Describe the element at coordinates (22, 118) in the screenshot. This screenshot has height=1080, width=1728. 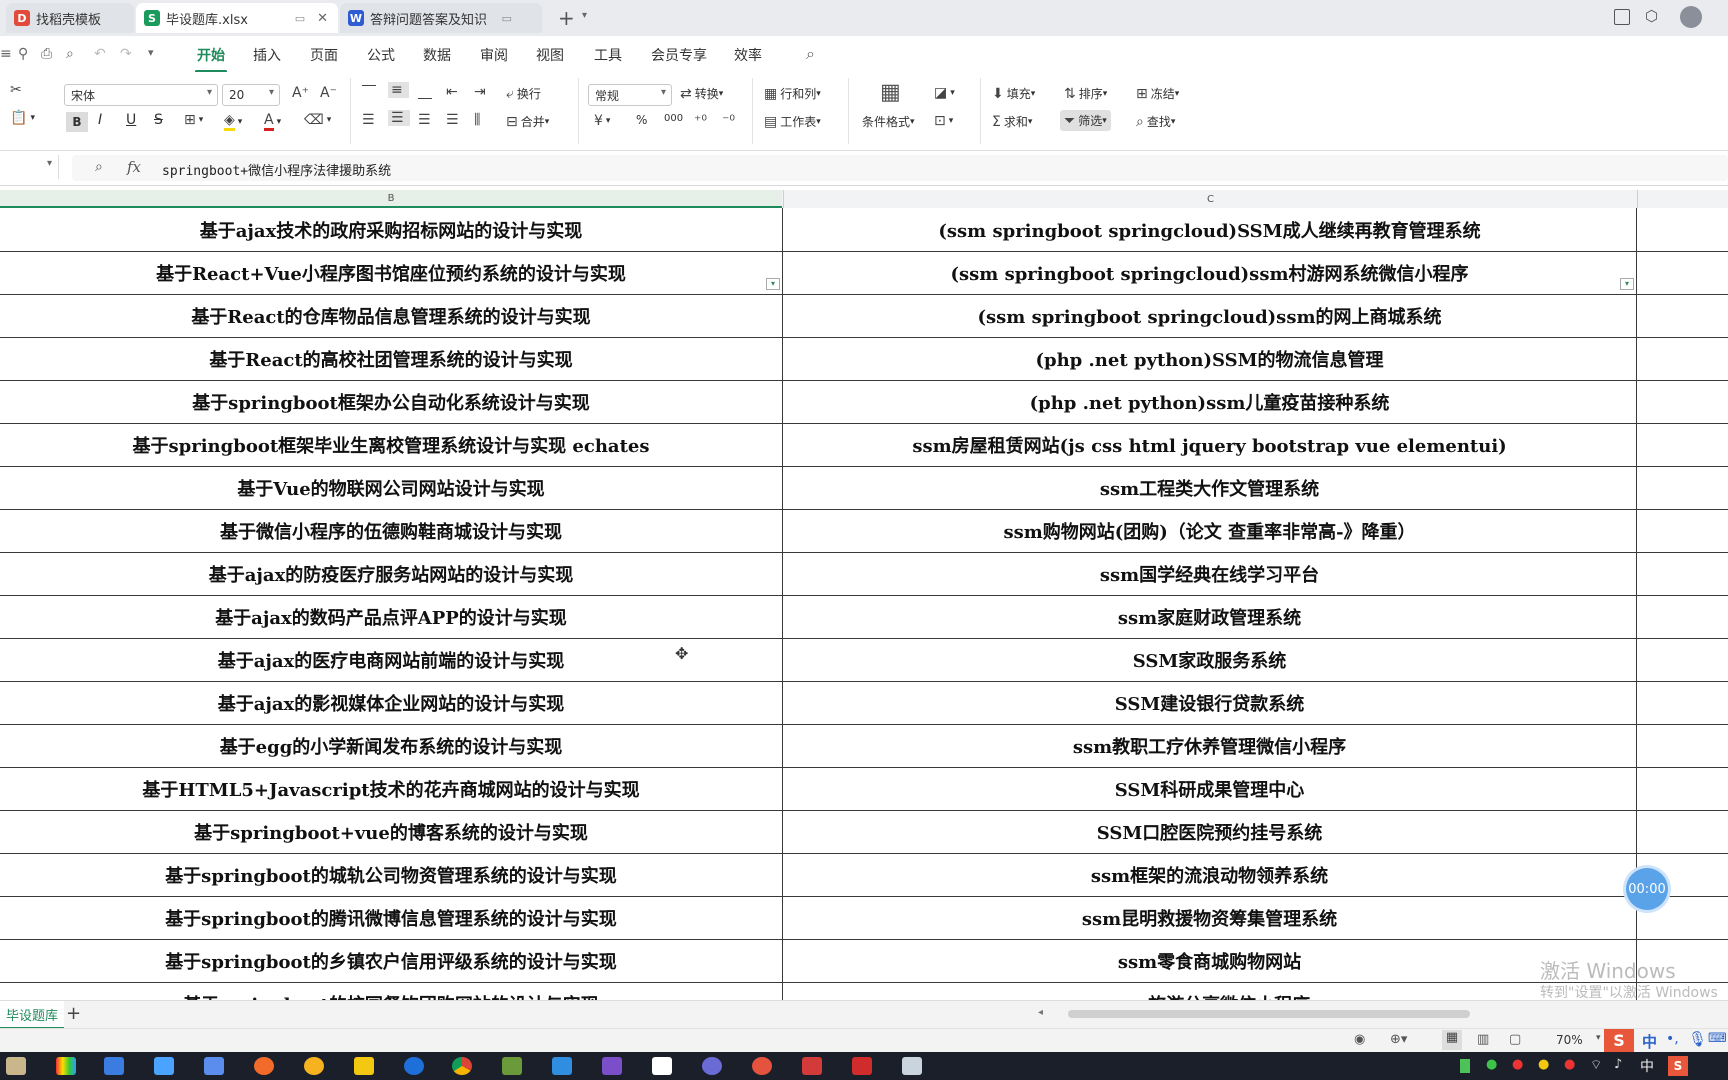
I see `paste-icon: 📋 ▾` at that location.